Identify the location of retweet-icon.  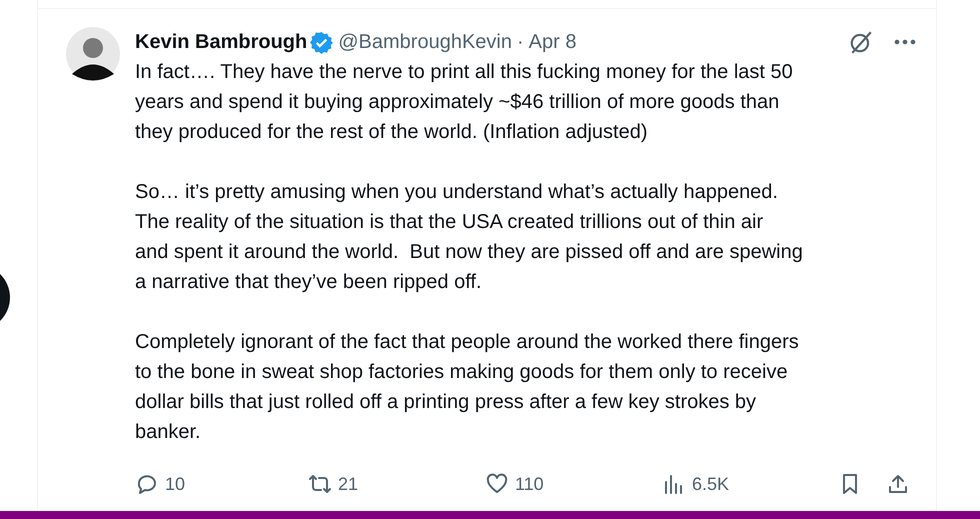
(320, 484).